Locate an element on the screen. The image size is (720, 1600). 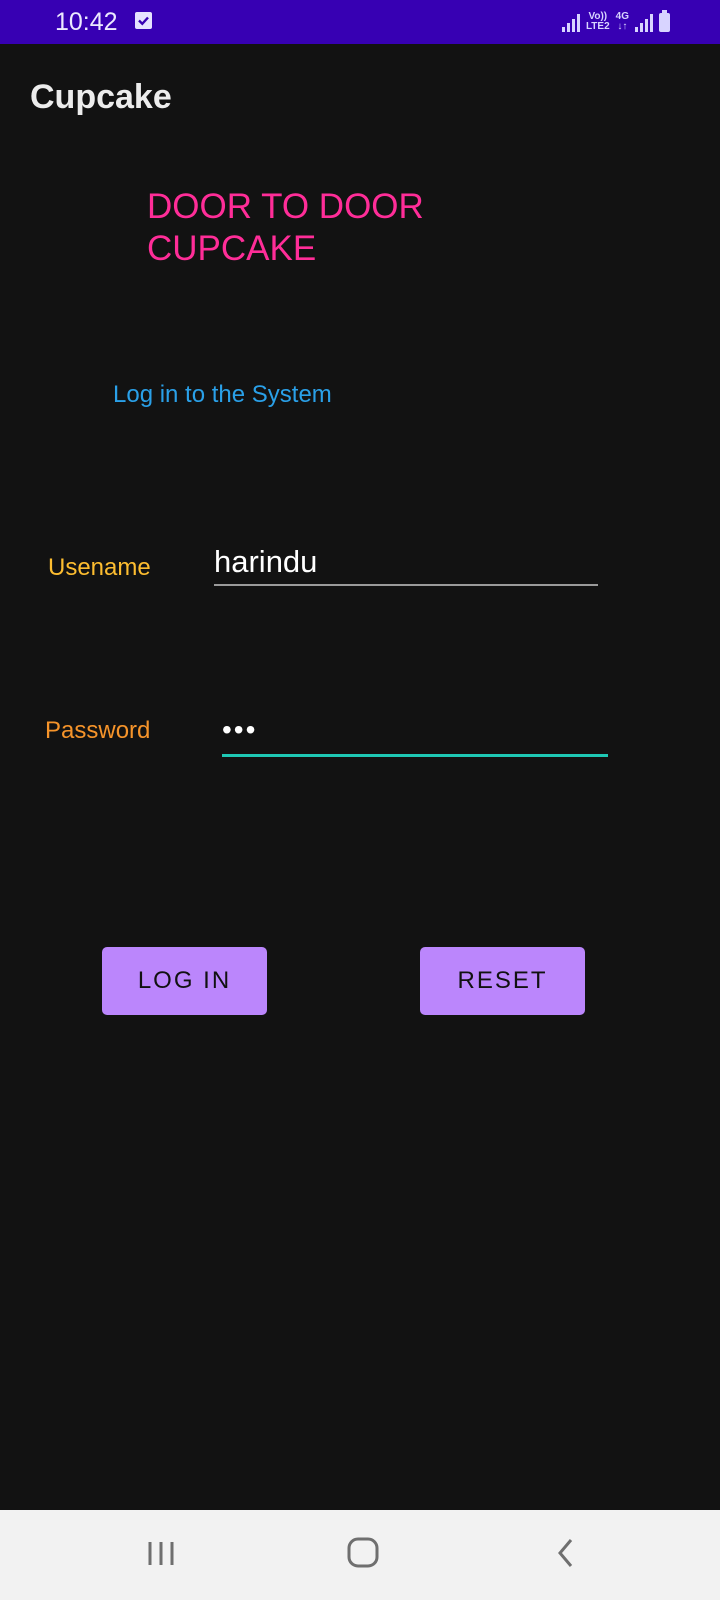
app-title: Cupcake is located at coordinates (101, 97).